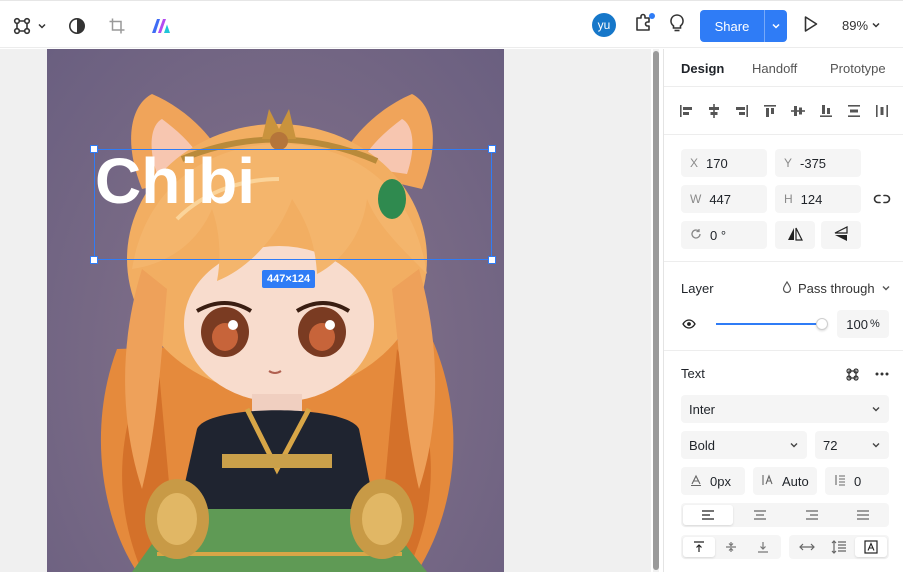 Image resolution: width=903 pixels, height=572 pixels. What do you see at coordinates (718, 235) in the screenshot?
I see `rotation-value: 0 °` at bounding box center [718, 235].